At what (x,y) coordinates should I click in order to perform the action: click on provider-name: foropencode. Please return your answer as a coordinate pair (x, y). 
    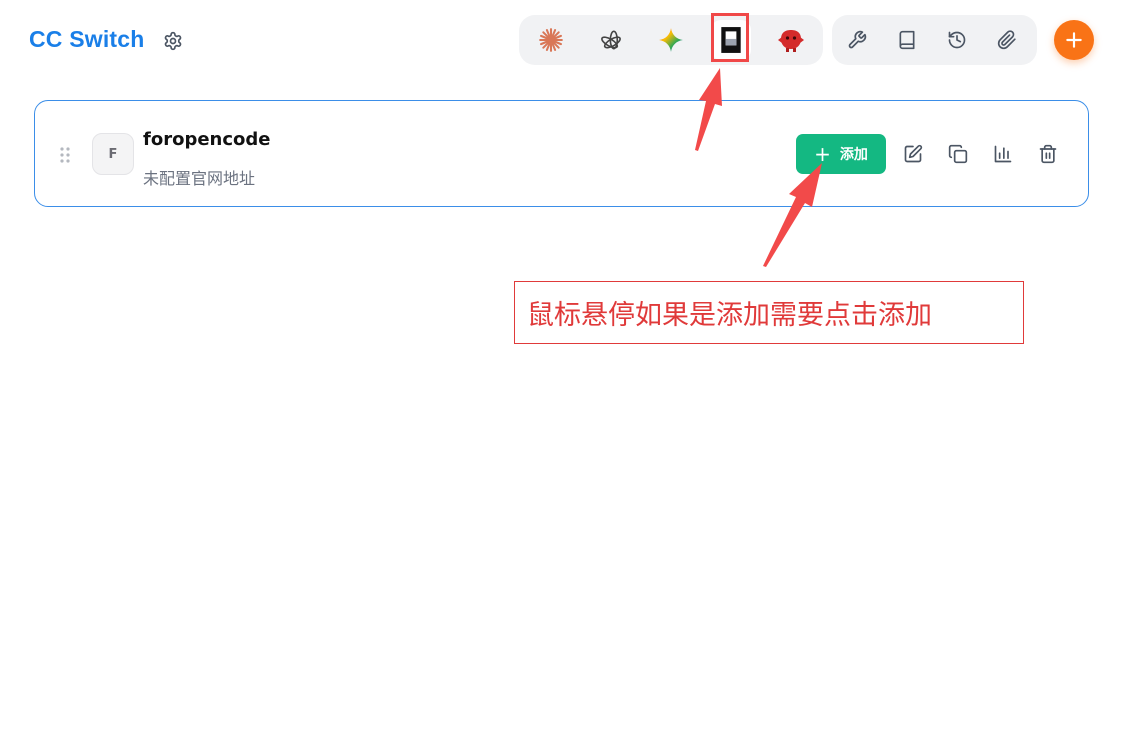
    Looking at the image, I should click on (207, 139).